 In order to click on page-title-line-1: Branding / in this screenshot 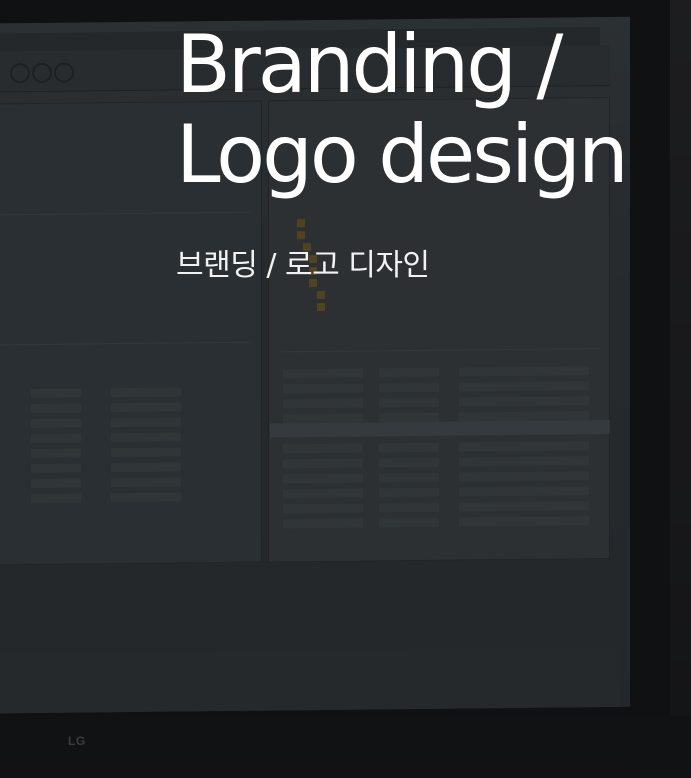, I will do `click(369, 64)`.